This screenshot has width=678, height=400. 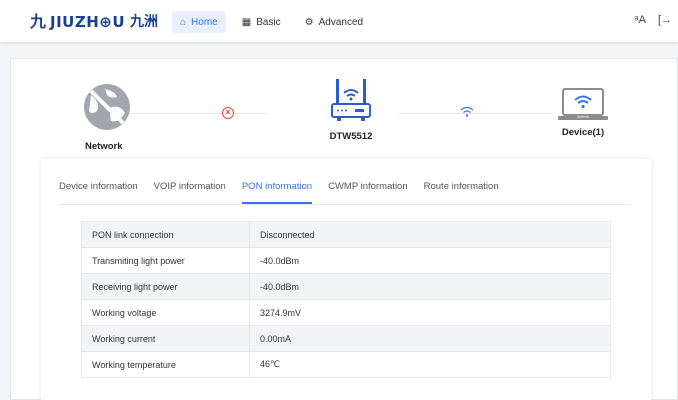 What do you see at coordinates (430, 234) in the screenshot?
I see `pon-link-value: Disconnected` at bounding box center [430, 234].